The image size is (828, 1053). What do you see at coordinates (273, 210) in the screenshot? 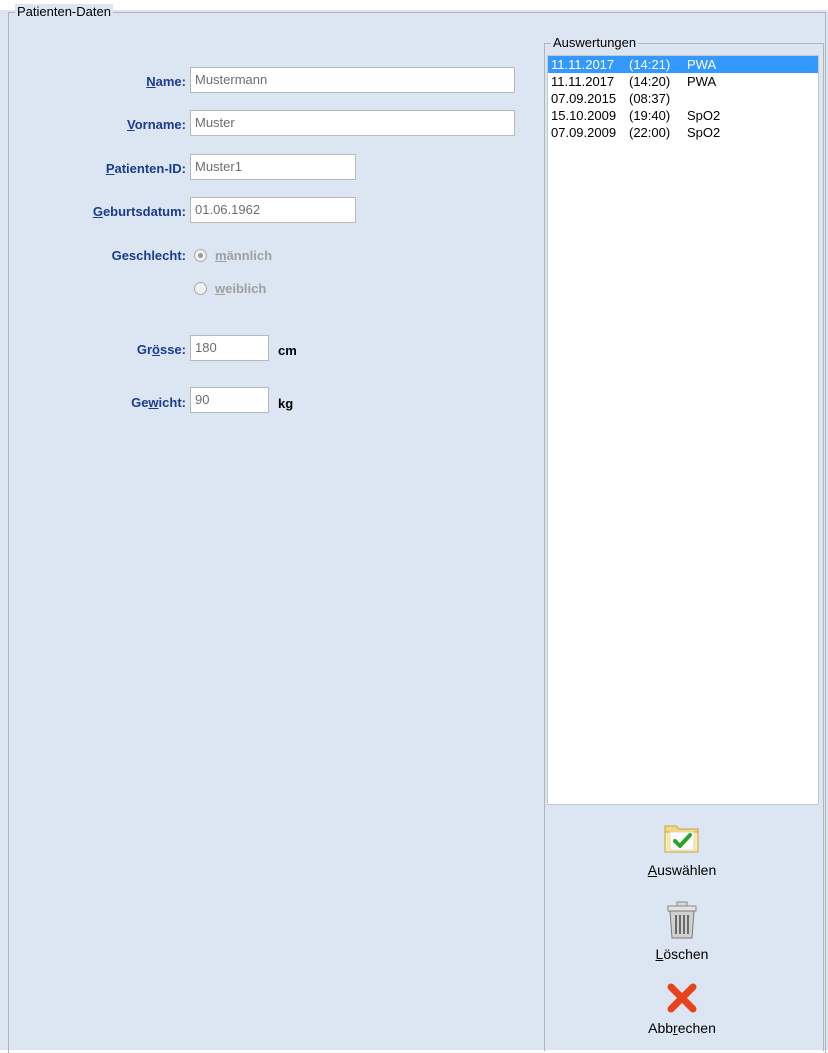
I see `geburtsdatum-field: 01.06.1962` at bounding box center [273, 210].